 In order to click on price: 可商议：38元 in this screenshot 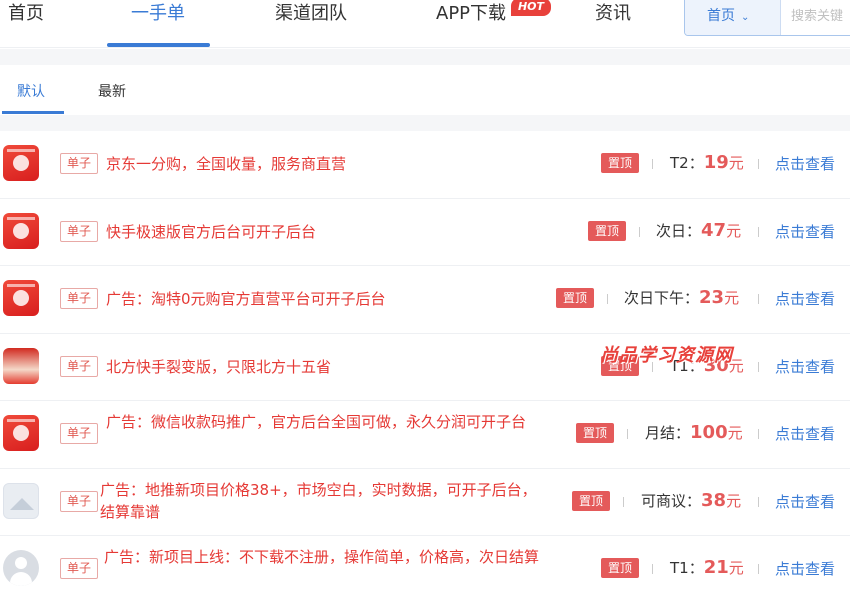, I will do `click(691, 500)`.